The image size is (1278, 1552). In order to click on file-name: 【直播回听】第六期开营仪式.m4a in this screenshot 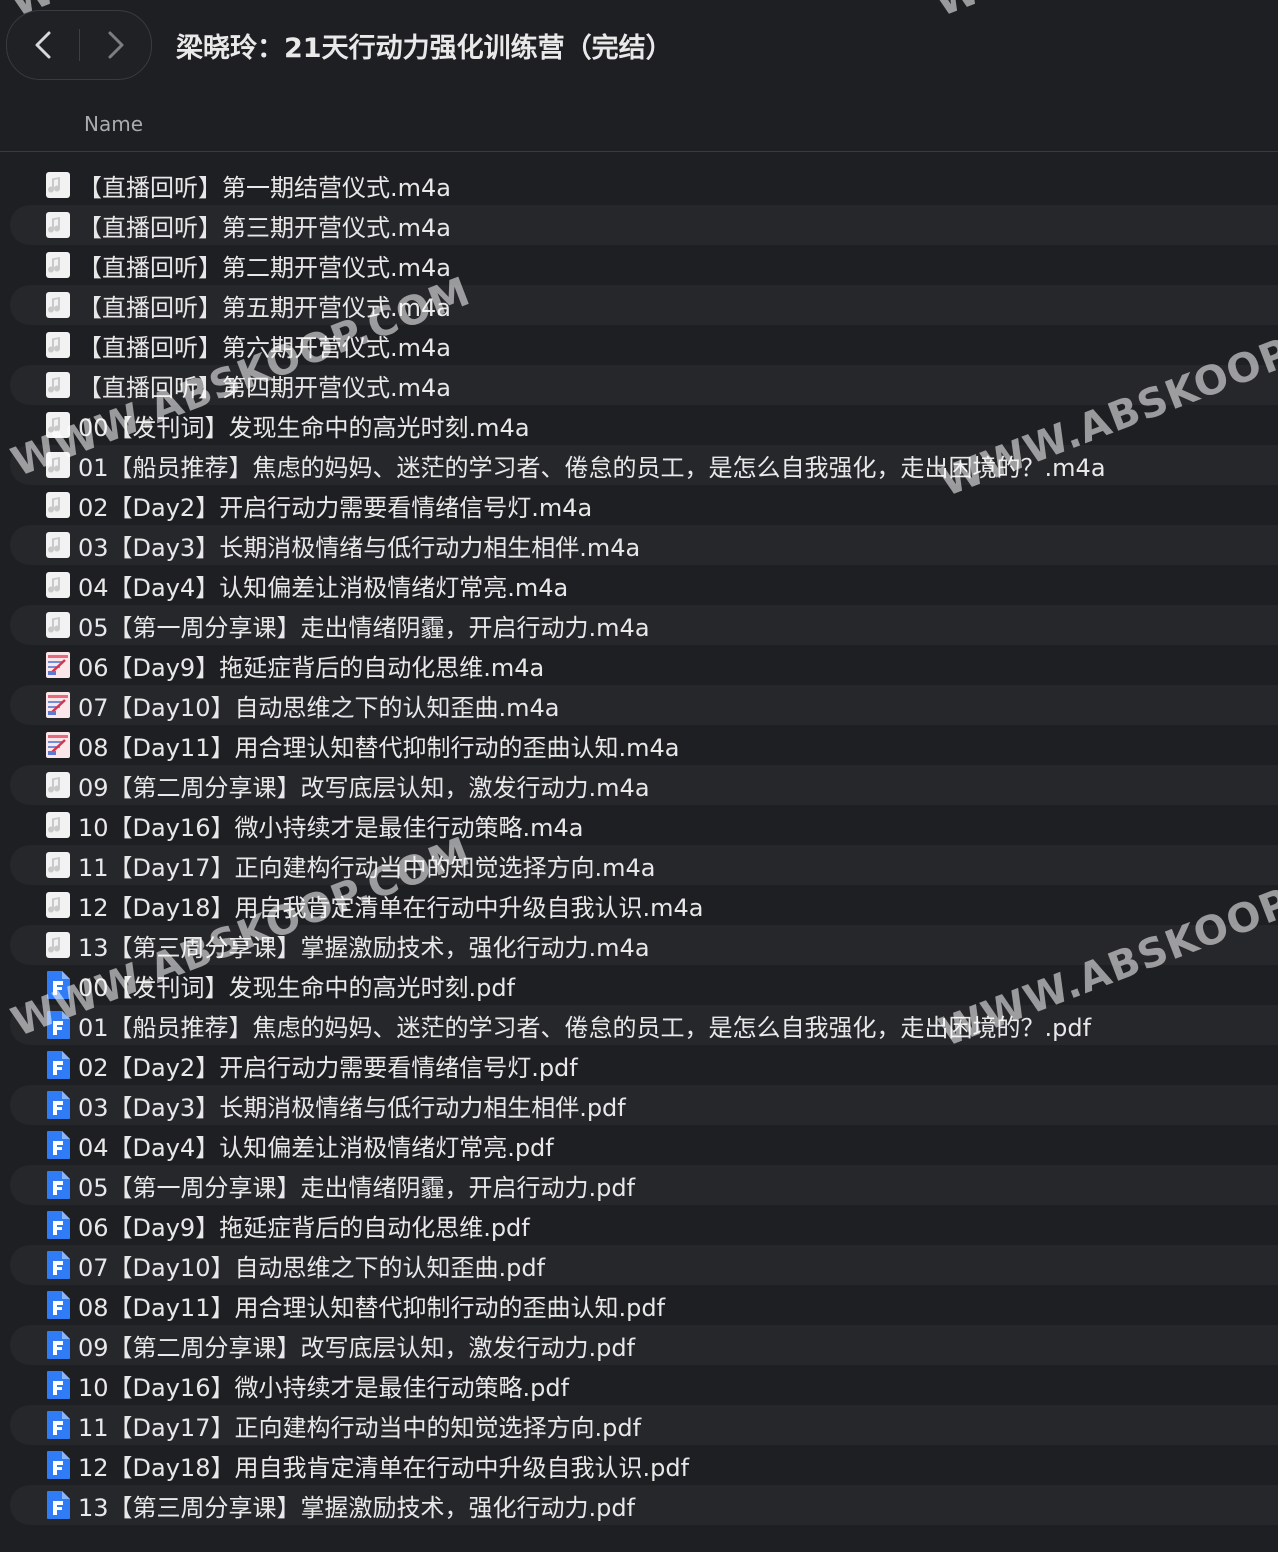, I will do `click(264, 347)`.